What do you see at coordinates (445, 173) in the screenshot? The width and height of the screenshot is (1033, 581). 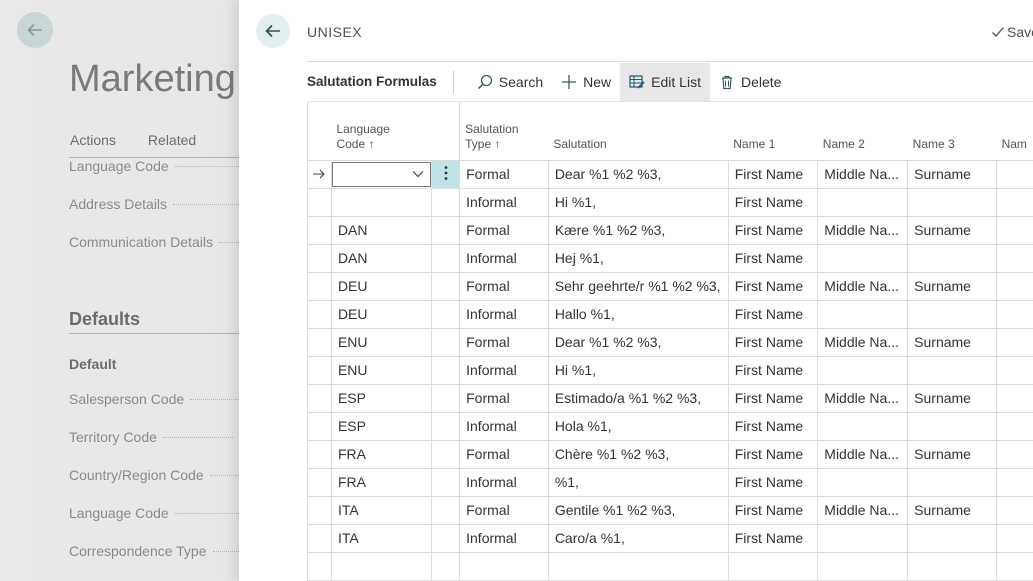 I see `row-menu-button` at bounding box center [445, 173].